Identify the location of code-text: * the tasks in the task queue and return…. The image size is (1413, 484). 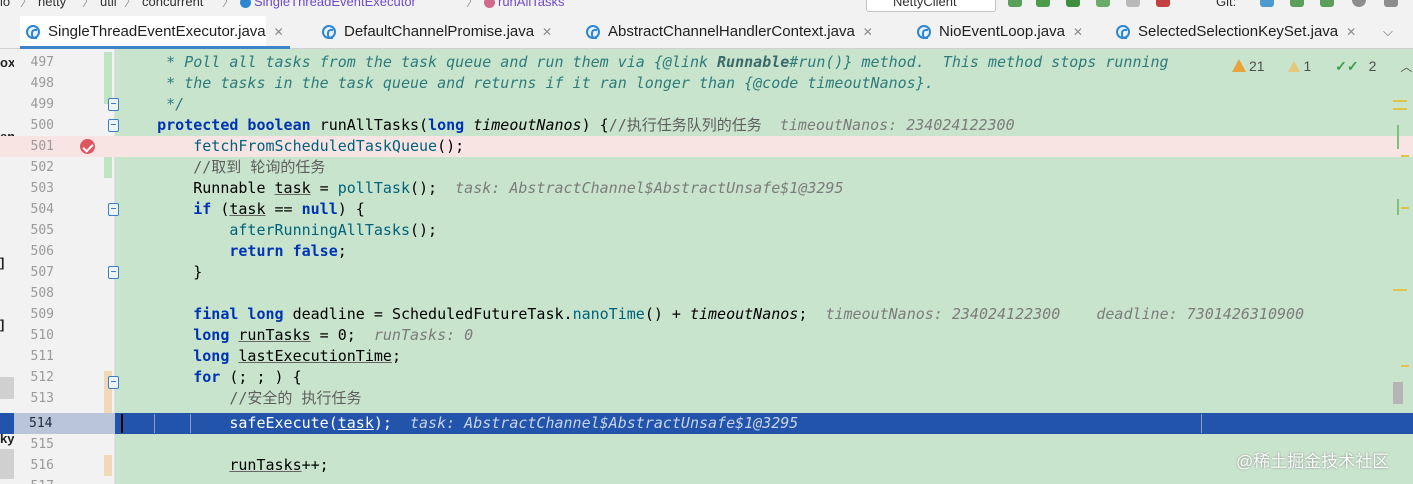
(527, 83).